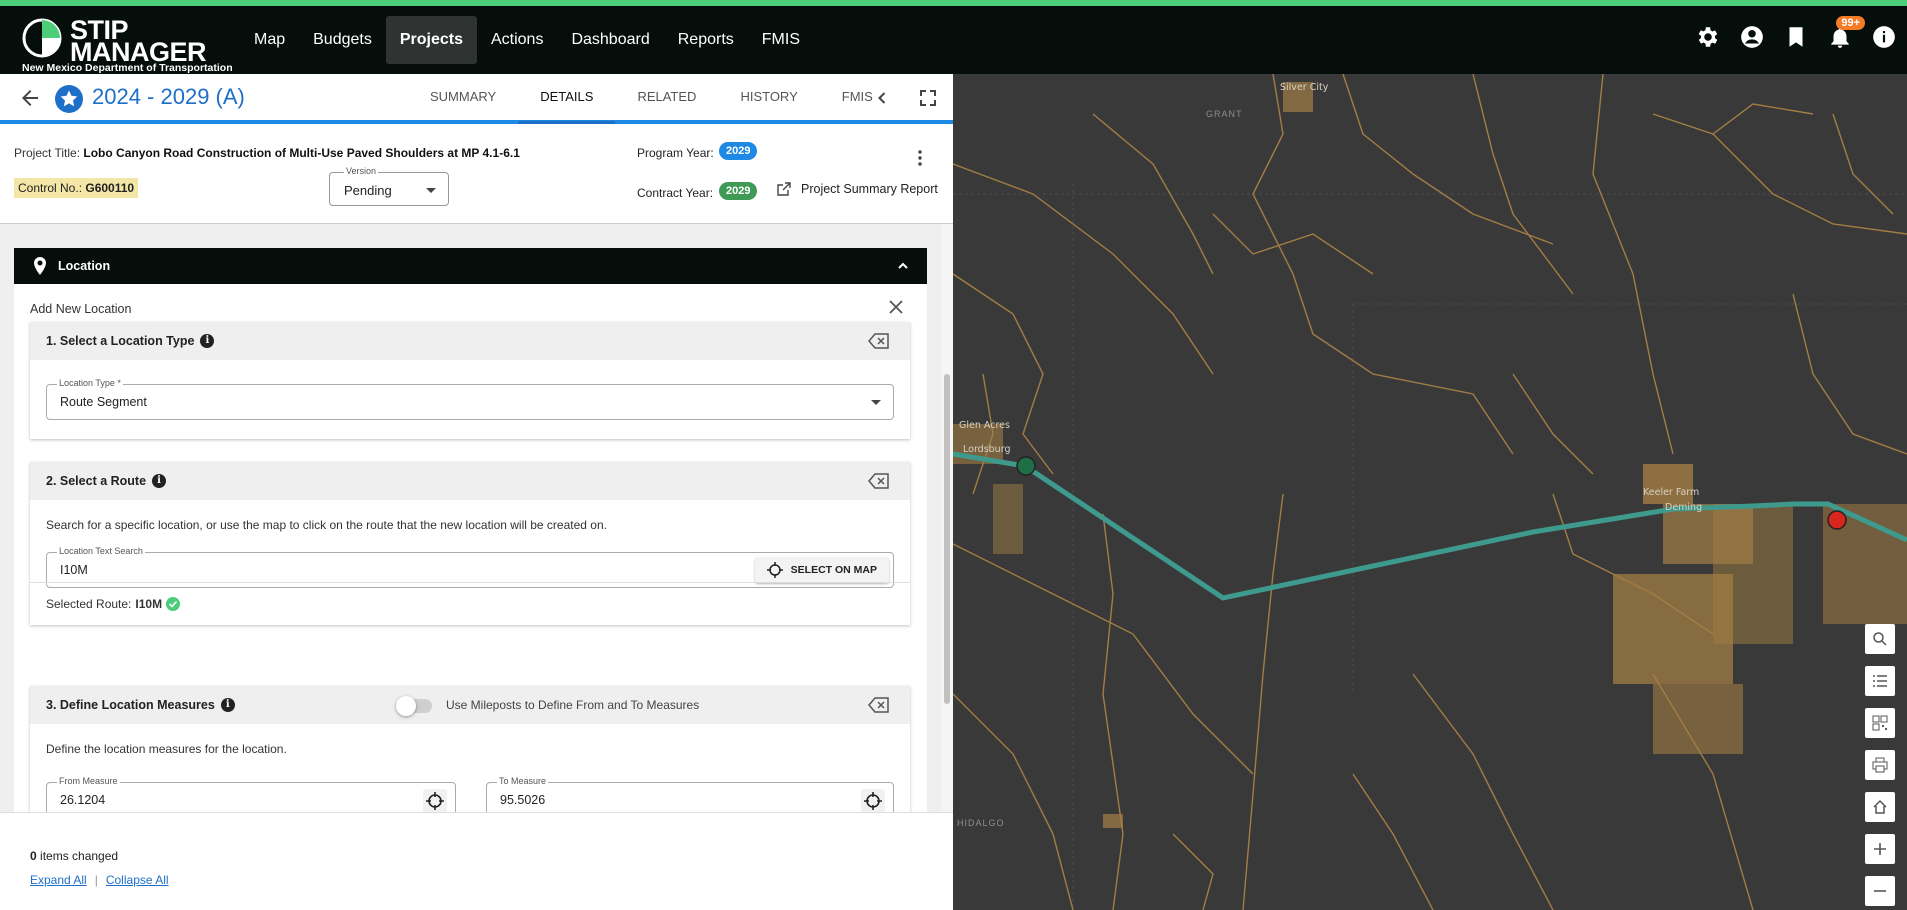  Describe the element at coordinates (833, 570) in the screenshot. I see `select-on-map-label: SELECT ON MAP` at that location.